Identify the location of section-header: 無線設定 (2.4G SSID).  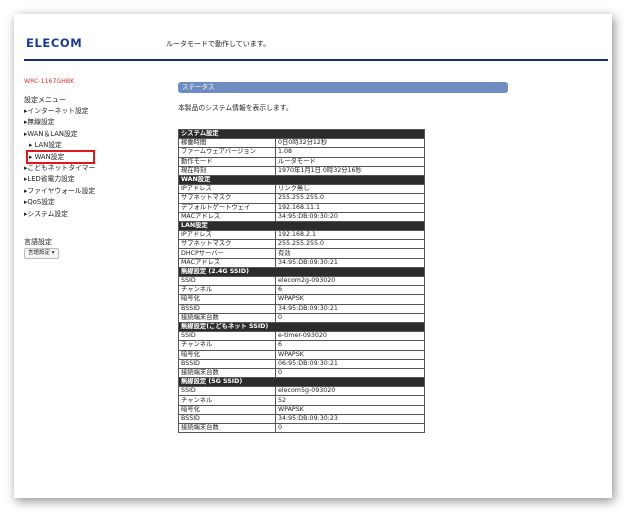
(301, 272).